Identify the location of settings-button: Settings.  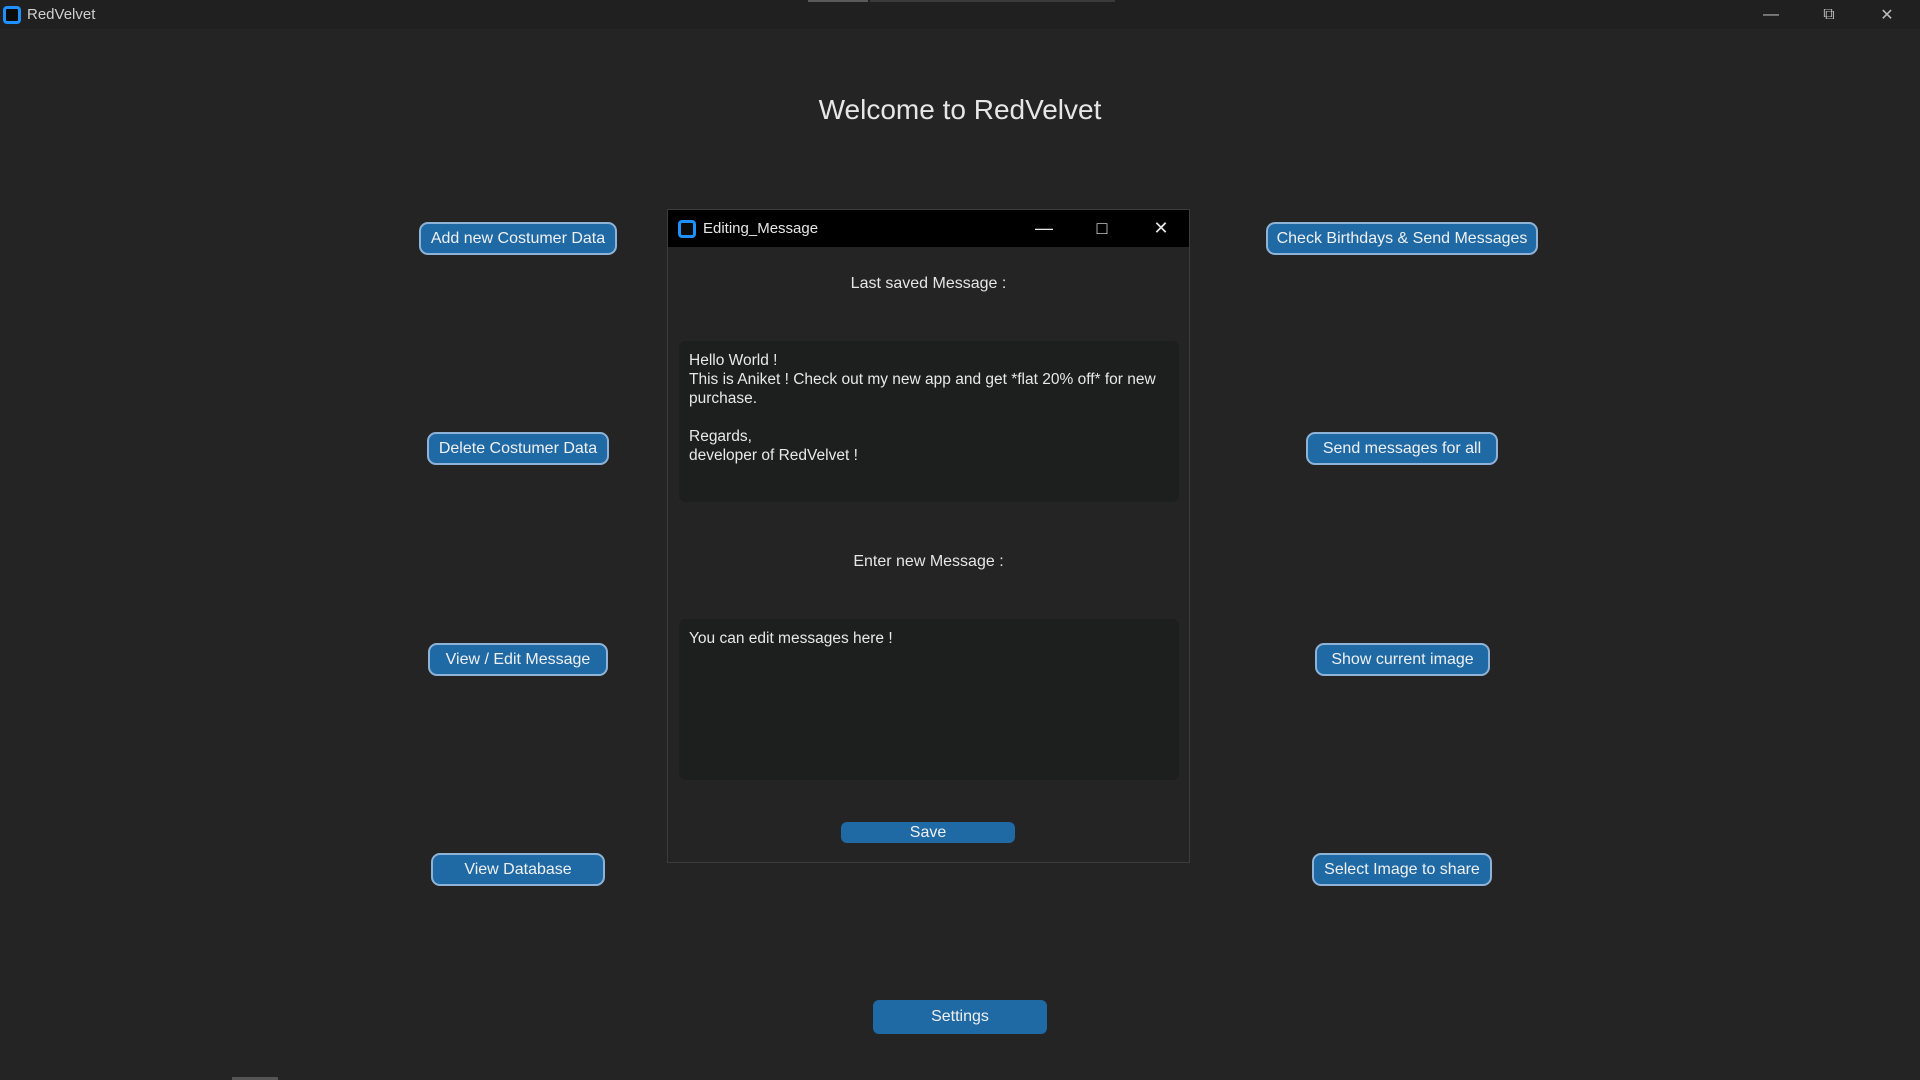
(960, 1017).